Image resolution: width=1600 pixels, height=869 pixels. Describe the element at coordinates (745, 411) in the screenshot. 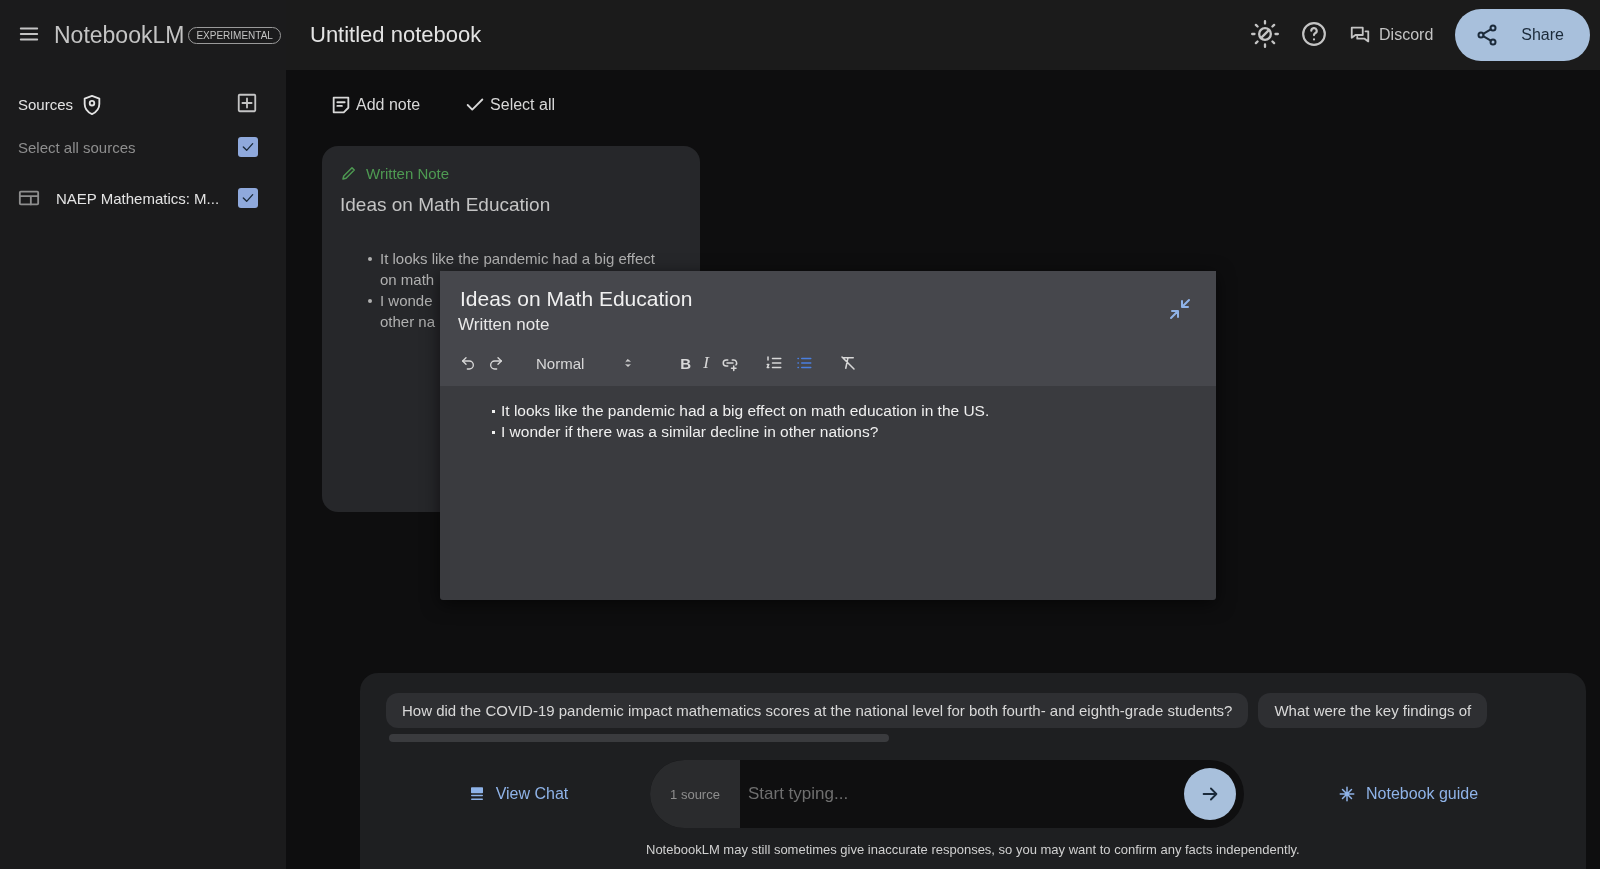

I see `editor-text-line: It looks like the pandemic had a big effect on math education in the US.` at that location.